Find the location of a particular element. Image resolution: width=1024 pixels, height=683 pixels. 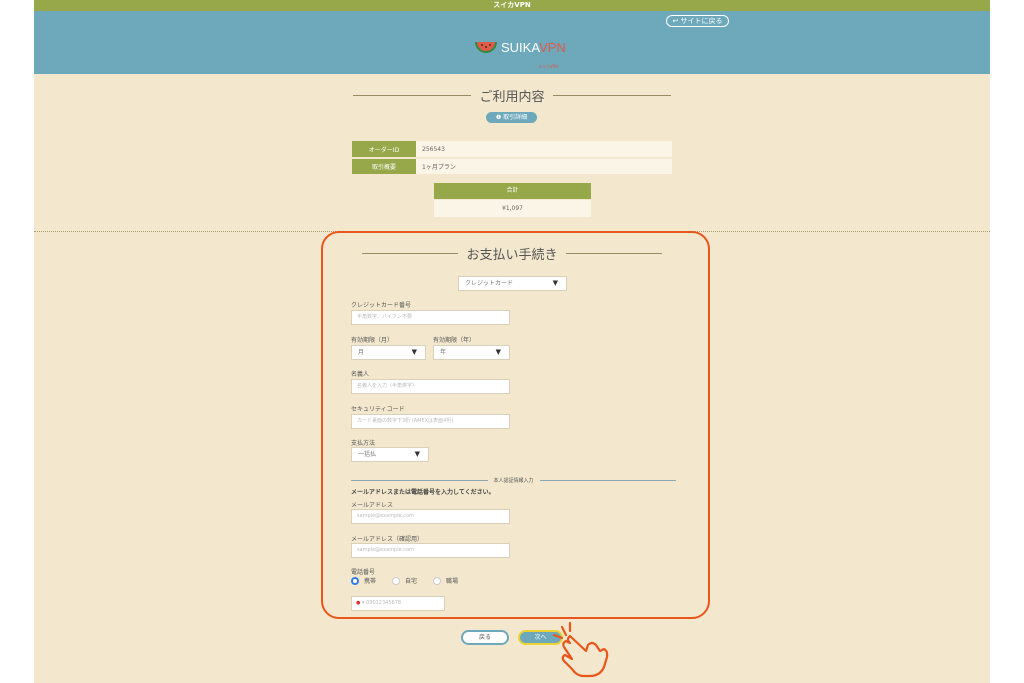

order-table: オーダーID 256543 取引概要 1ヶ月プラン is located at coordinates (512, 158).